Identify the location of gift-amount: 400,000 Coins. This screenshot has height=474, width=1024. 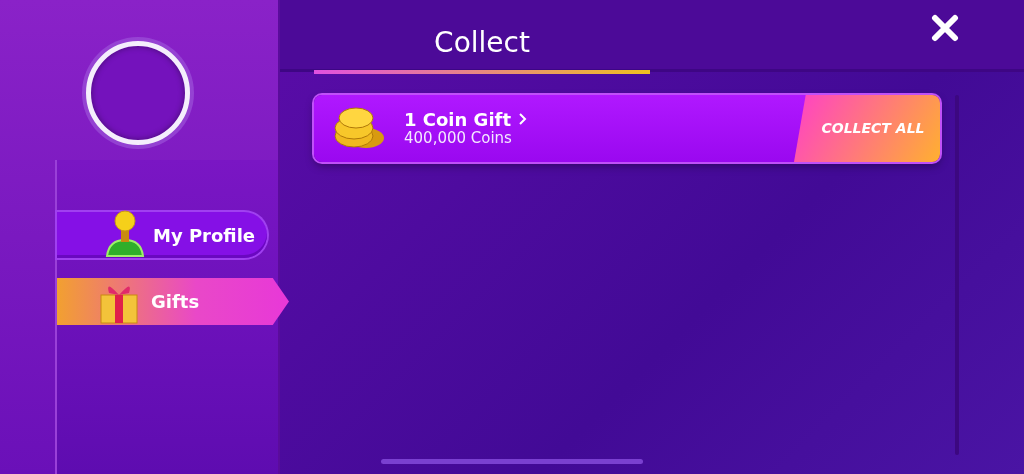
(458, 138).